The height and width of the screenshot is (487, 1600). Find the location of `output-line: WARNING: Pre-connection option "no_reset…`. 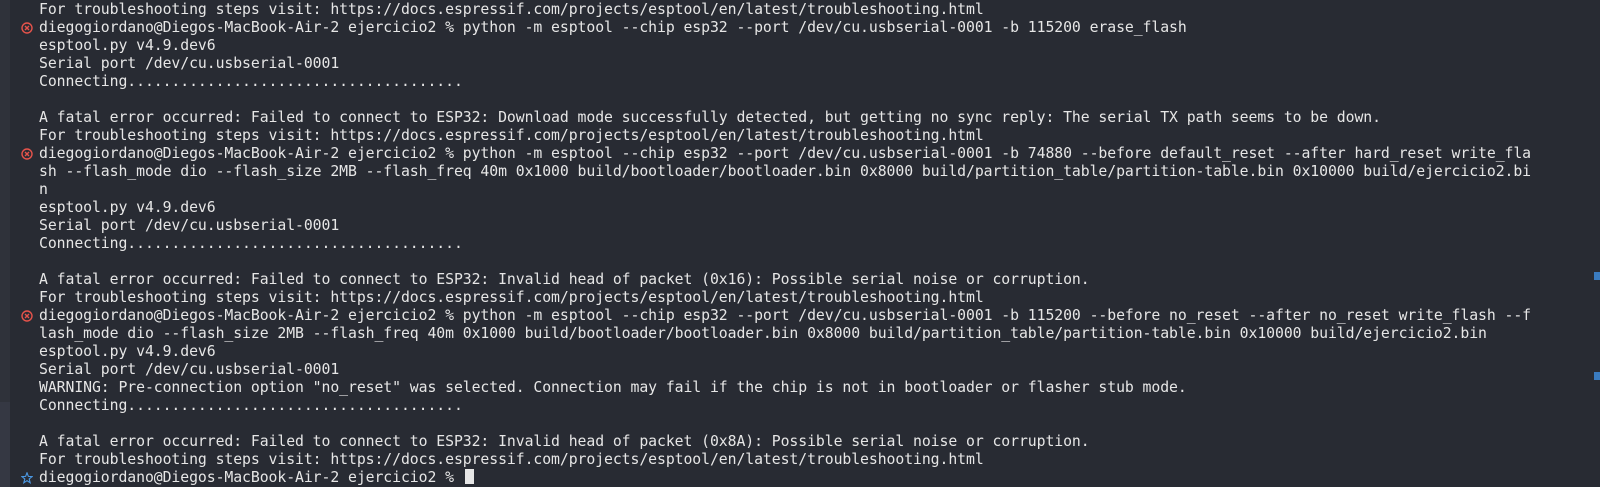

output-line: WARNING: Pre-connection option "no_reset… is located at coordinates (613, 387).